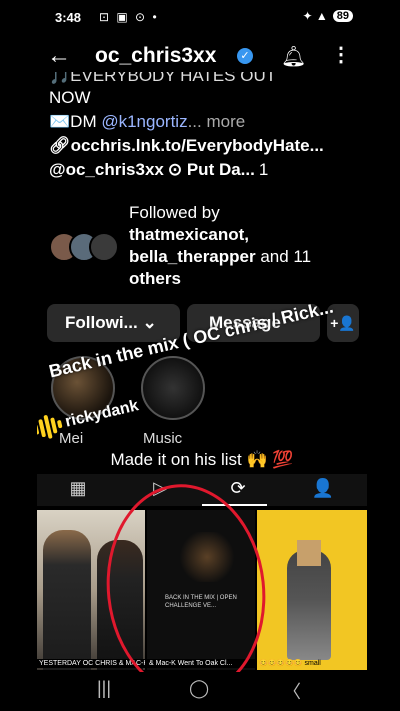 The width and height of the screenshot is (400, 711). I want to click on follower-avatars, so click(91, 247).